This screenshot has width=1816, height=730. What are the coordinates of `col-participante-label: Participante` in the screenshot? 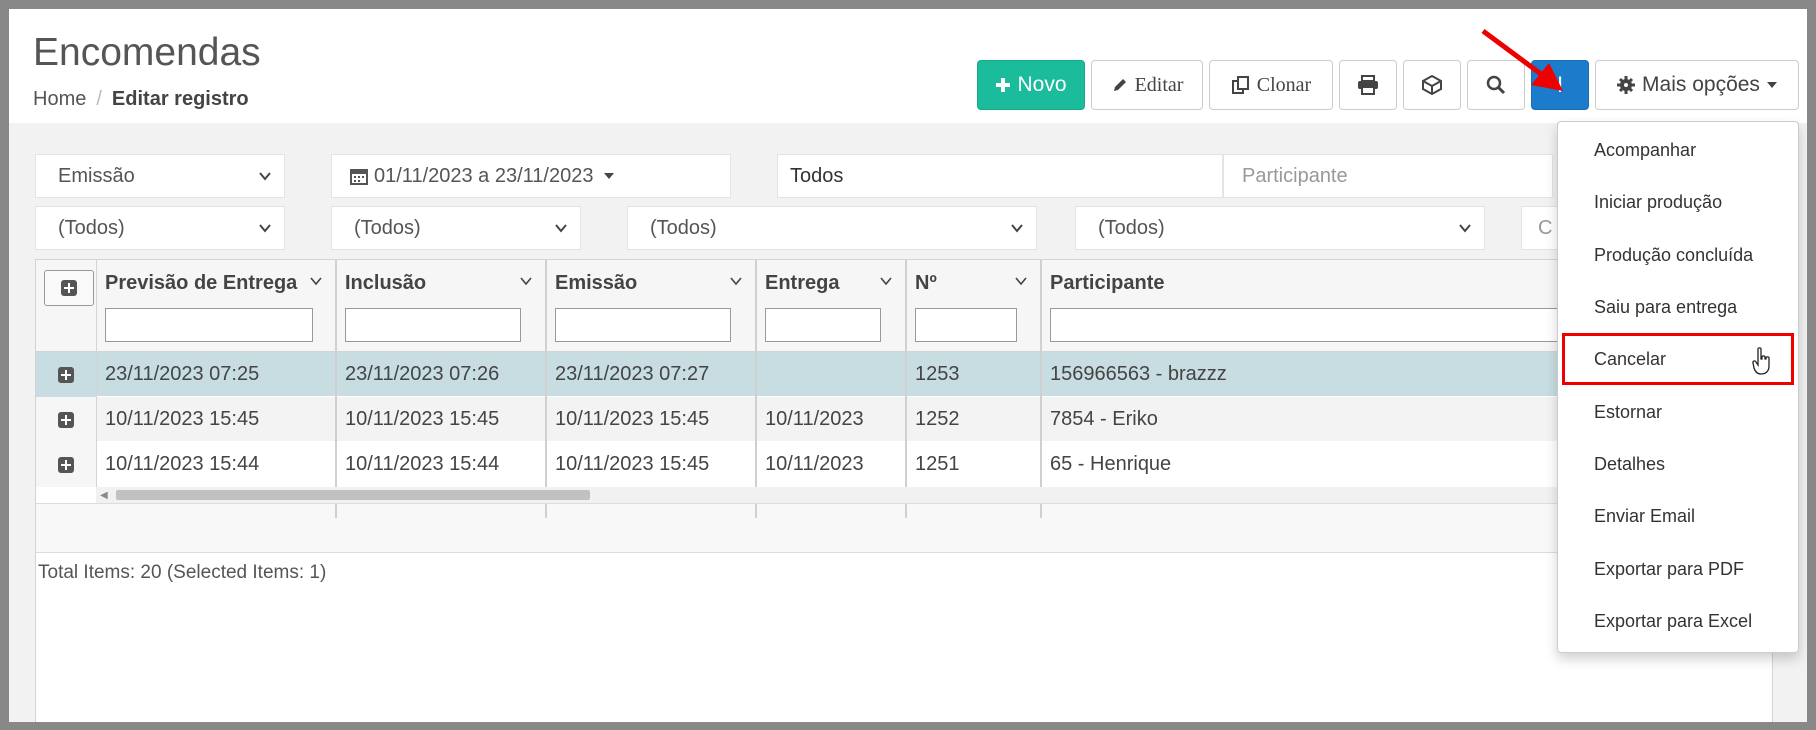 It's located at (1107, 283).